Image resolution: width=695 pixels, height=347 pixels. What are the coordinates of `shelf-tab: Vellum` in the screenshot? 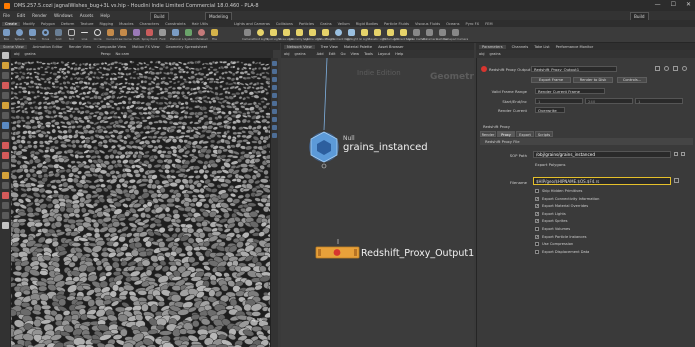 It's located at (344, 24).